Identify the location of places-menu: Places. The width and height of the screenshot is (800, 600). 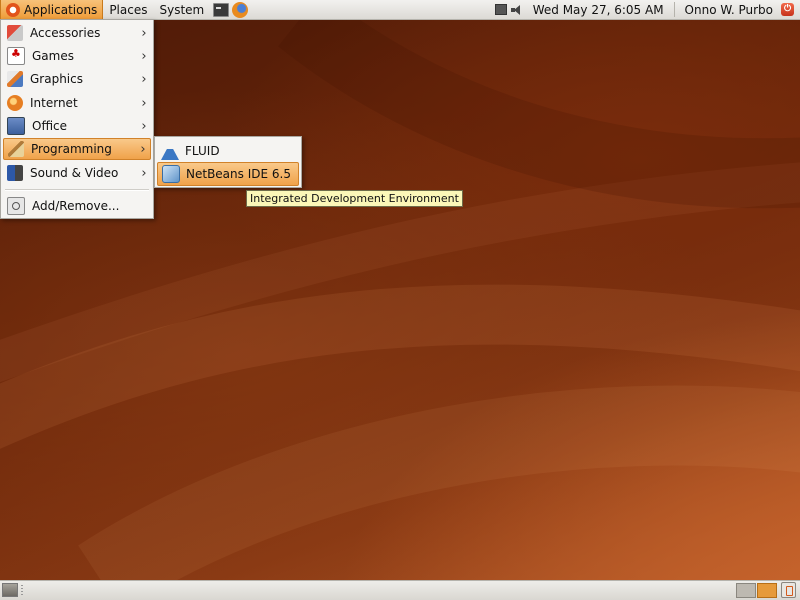
(128, 9).